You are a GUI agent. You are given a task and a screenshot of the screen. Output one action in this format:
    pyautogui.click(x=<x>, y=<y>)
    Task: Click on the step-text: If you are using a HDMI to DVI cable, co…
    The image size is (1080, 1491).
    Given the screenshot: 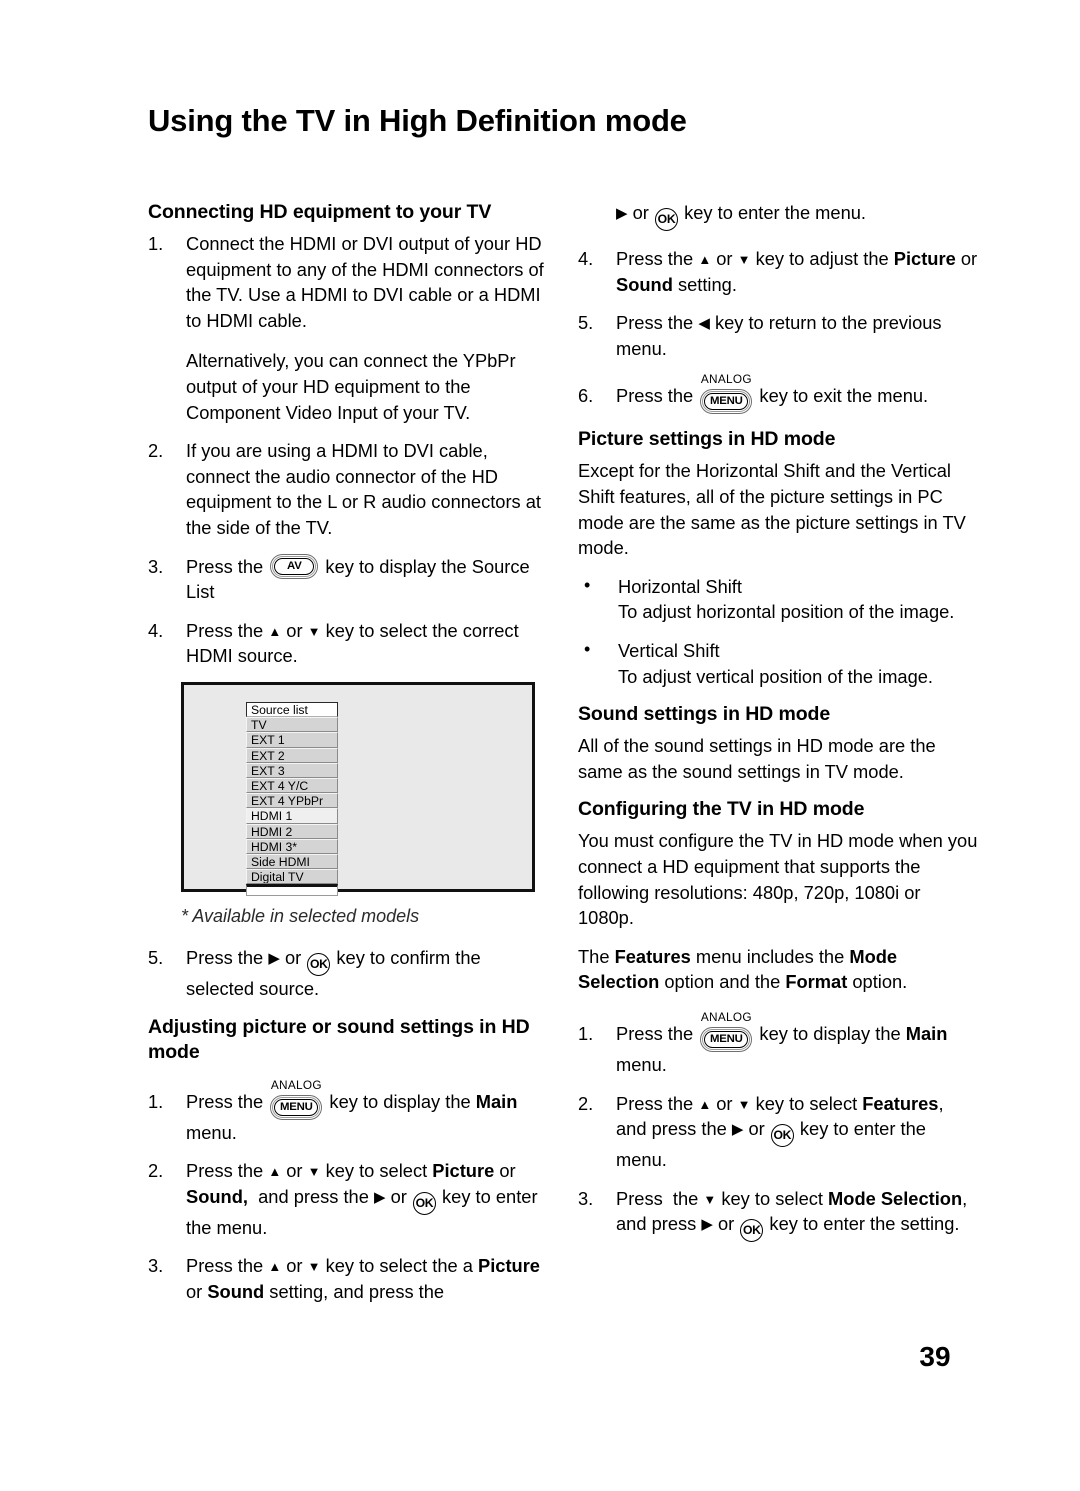 What is the action you would take?
    pyautogui.click(x=364, y=489)
    